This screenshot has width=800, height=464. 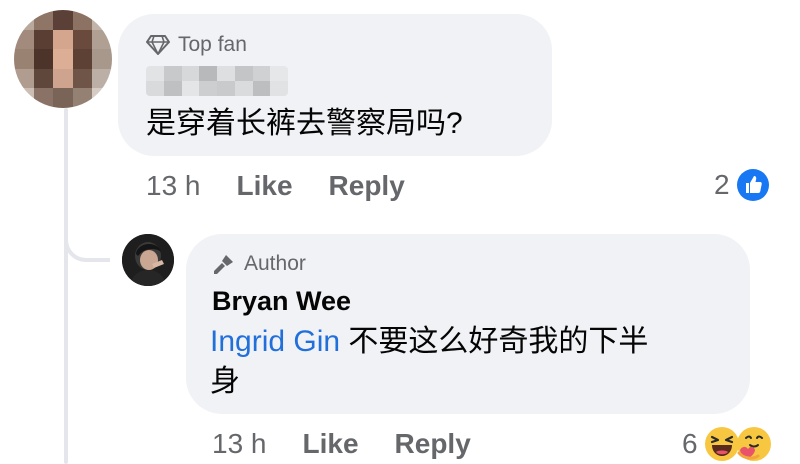 I want to click on microphone-icon, so click(x=223, y=264).